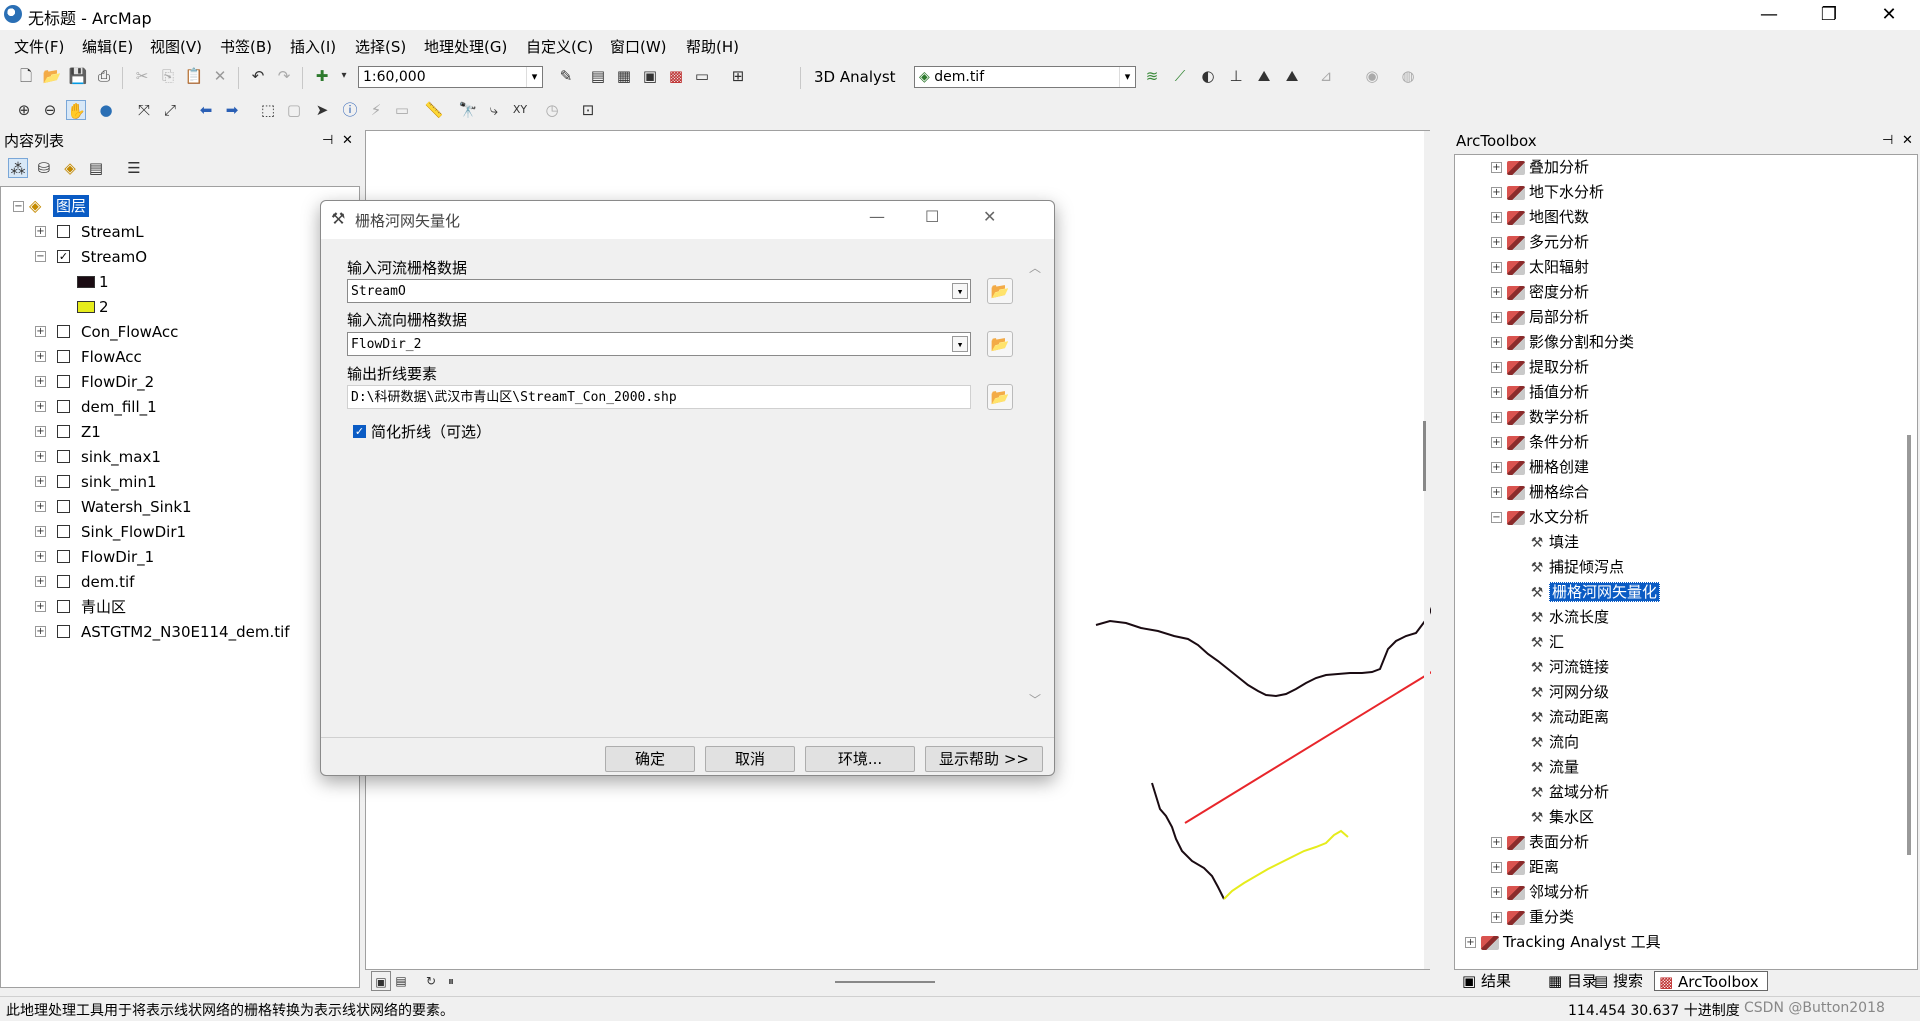  What do you see at coordinates (76, 110) in the screenshot?
I see `pan-icon: ✋` at bounding box center [76, 110].